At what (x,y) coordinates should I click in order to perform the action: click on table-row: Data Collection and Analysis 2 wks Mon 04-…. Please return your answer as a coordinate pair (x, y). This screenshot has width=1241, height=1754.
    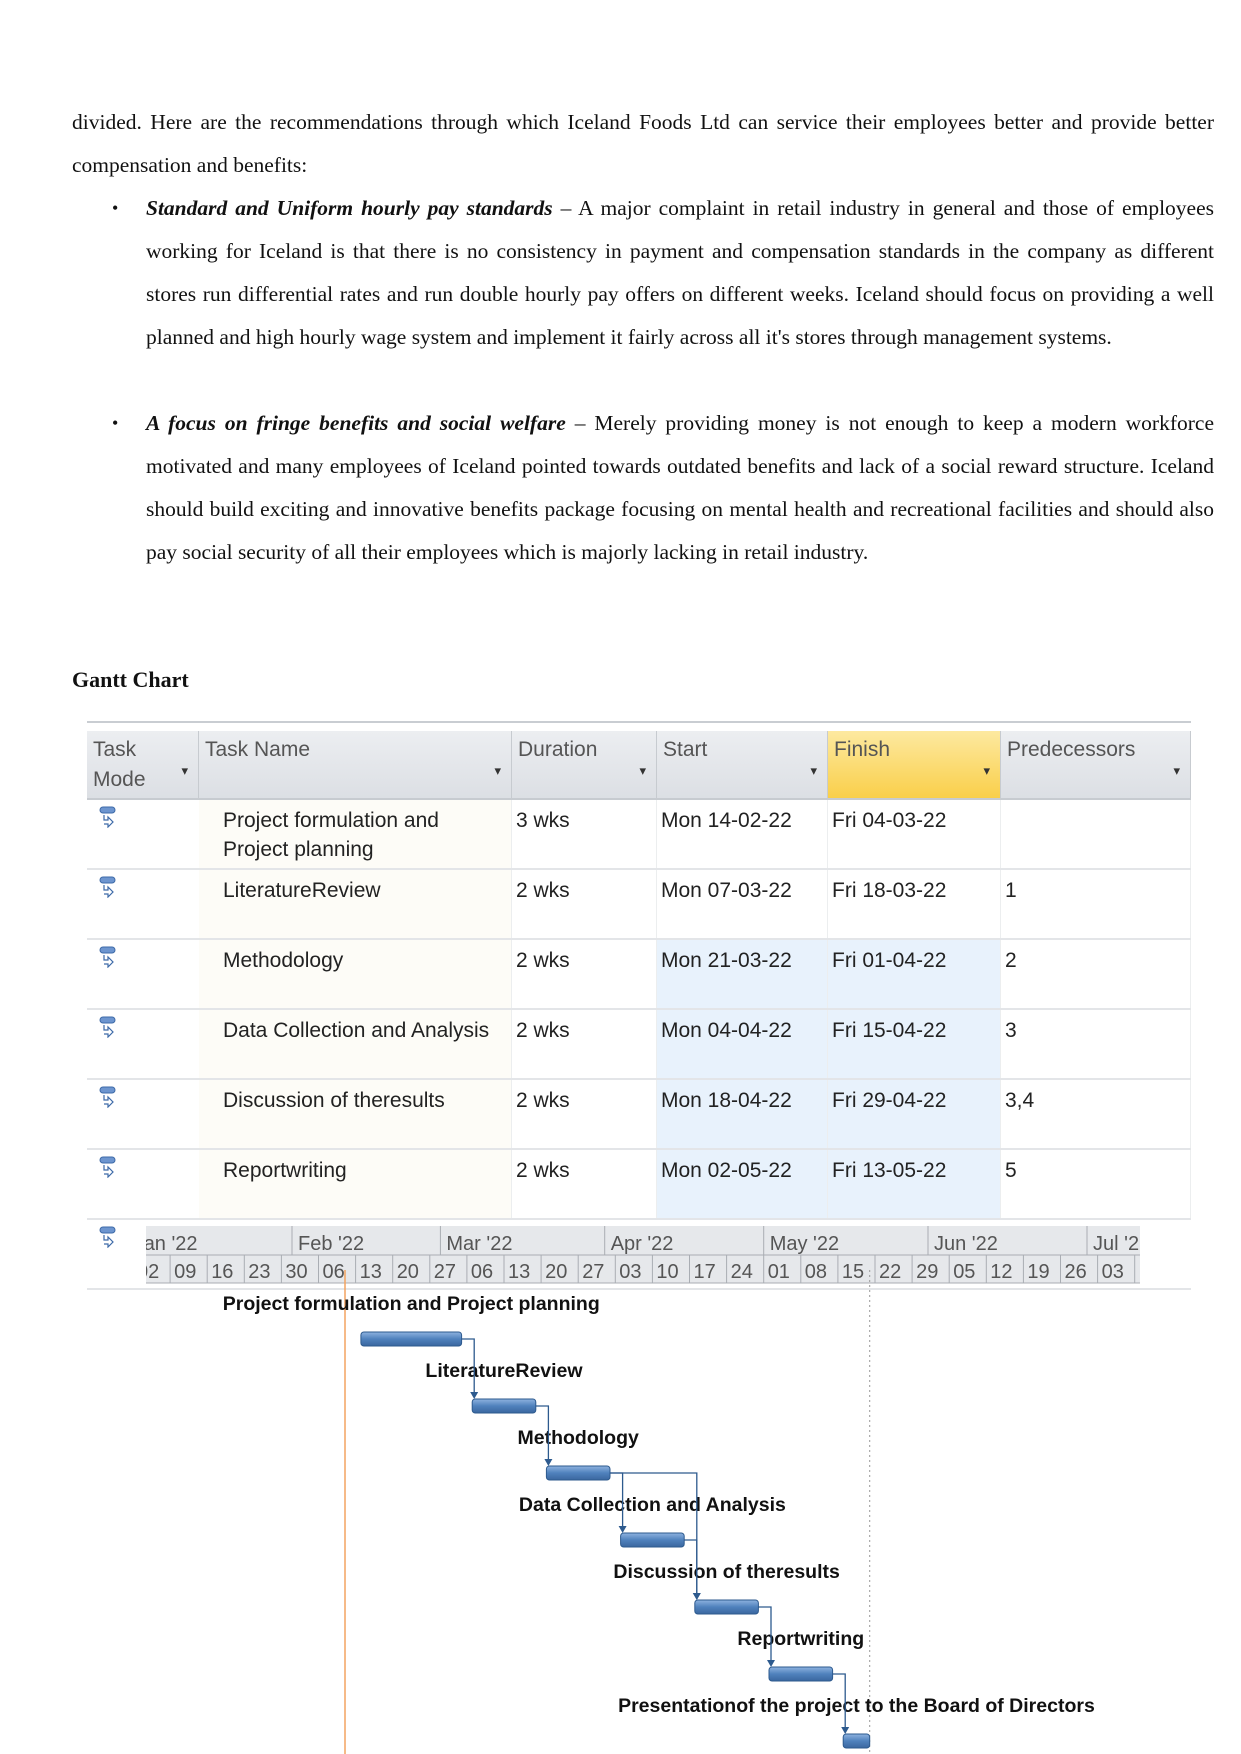
    Looking at the image, I should click on (639, 1045).